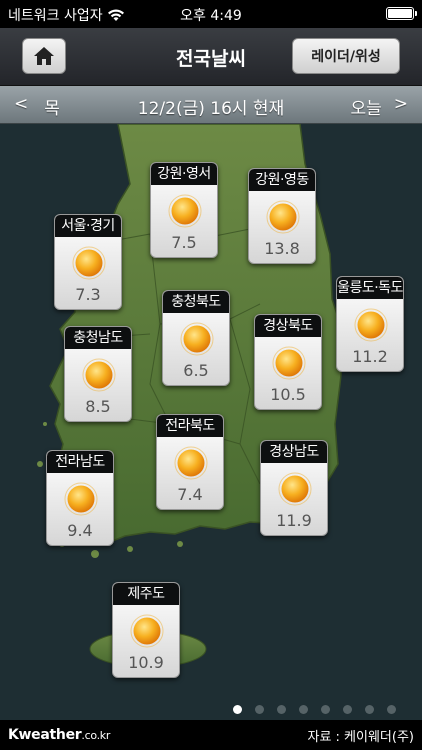 The width and height of the screenshot is (422, 750). I want to click on region-temperature: 7.5, so click(184, 242).